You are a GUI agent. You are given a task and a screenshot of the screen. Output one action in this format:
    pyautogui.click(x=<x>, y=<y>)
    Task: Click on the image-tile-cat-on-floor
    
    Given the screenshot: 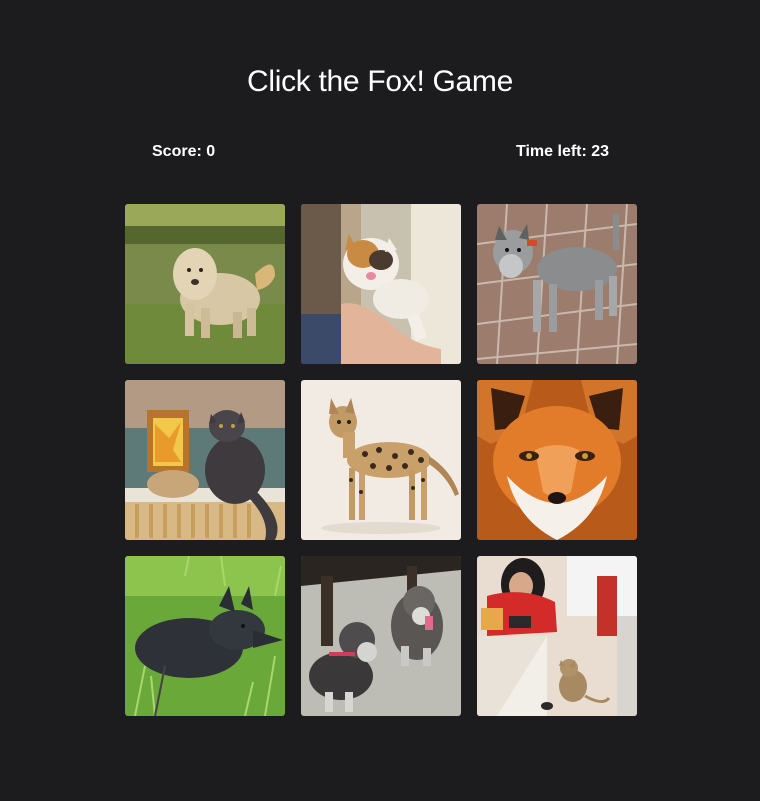 What is the action you would take?
    pyautogui.click(x=557, y=636)
    